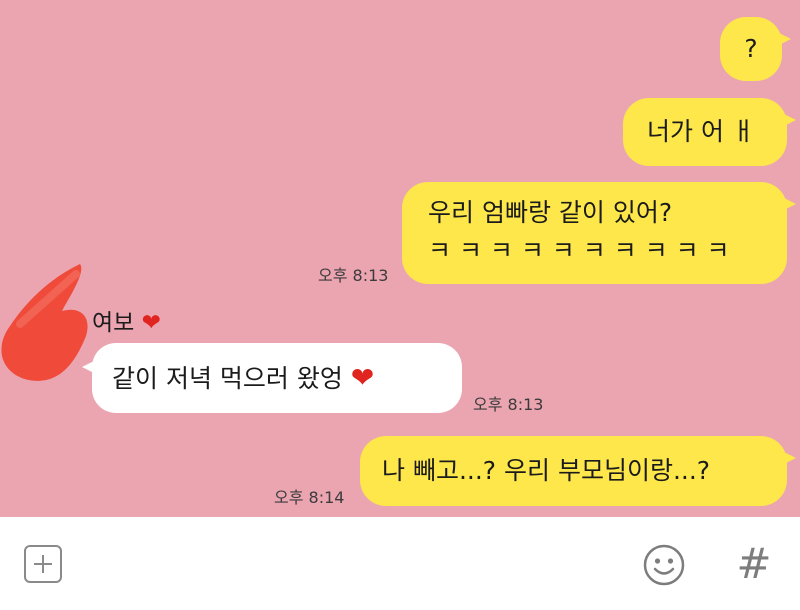 Image resolution: width=800 pixels, height=610 pixels. I want to click on message-text: ㅋ ㅋ ㅋ ㅋ ㅋ ㅋ ㅋ ㅋ ㅋ ㅋ, so click(579, 250).